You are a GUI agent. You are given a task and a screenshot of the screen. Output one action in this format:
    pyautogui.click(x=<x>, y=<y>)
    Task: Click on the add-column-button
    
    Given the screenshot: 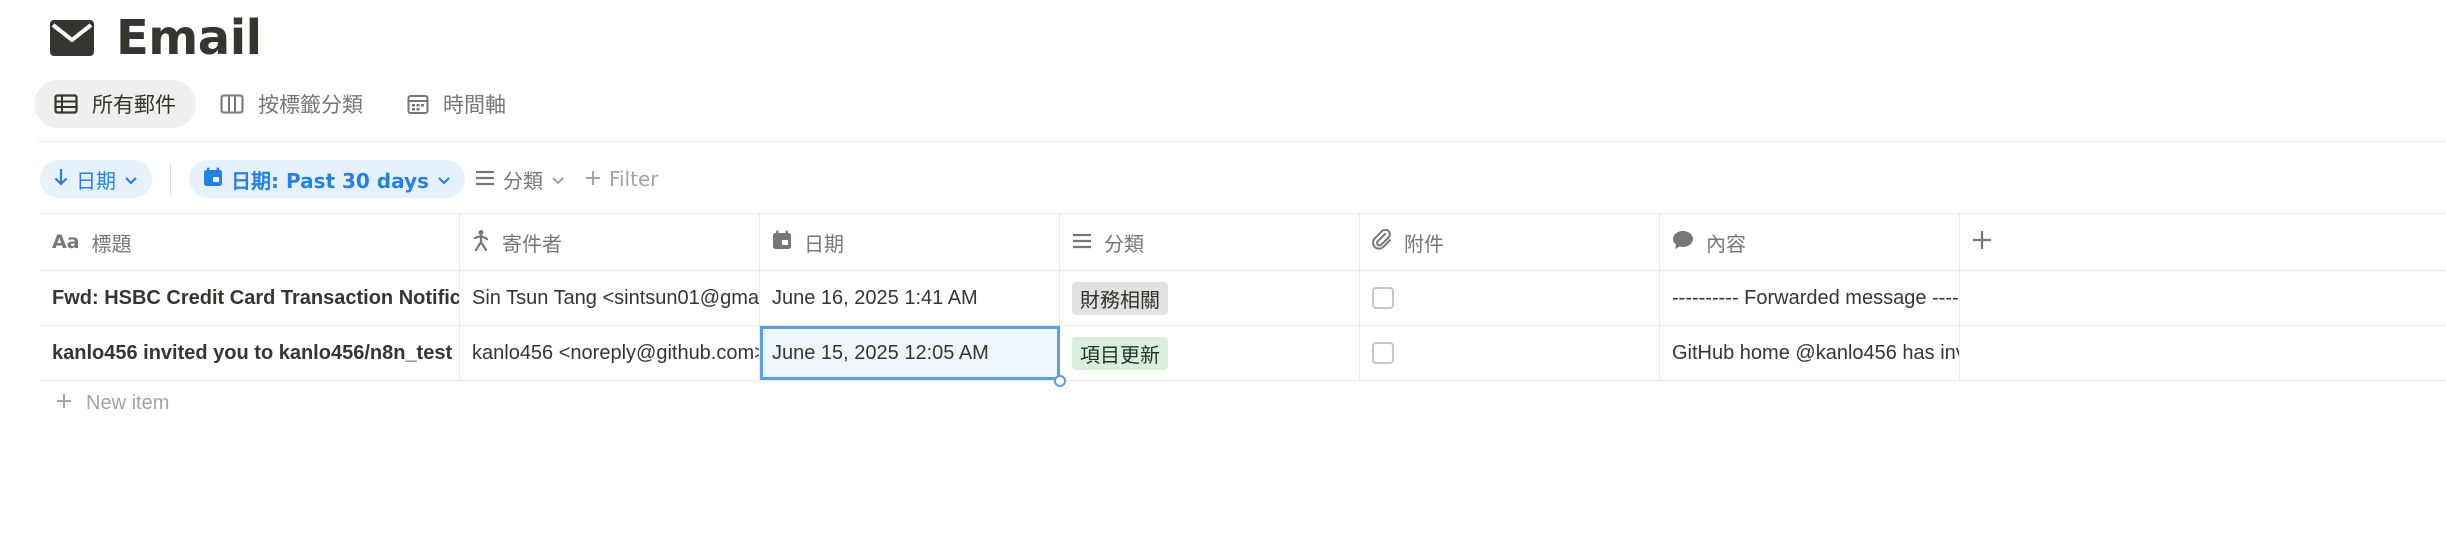 What is the action you would take?
    pyautogui.click(x=2203, y=242)
    